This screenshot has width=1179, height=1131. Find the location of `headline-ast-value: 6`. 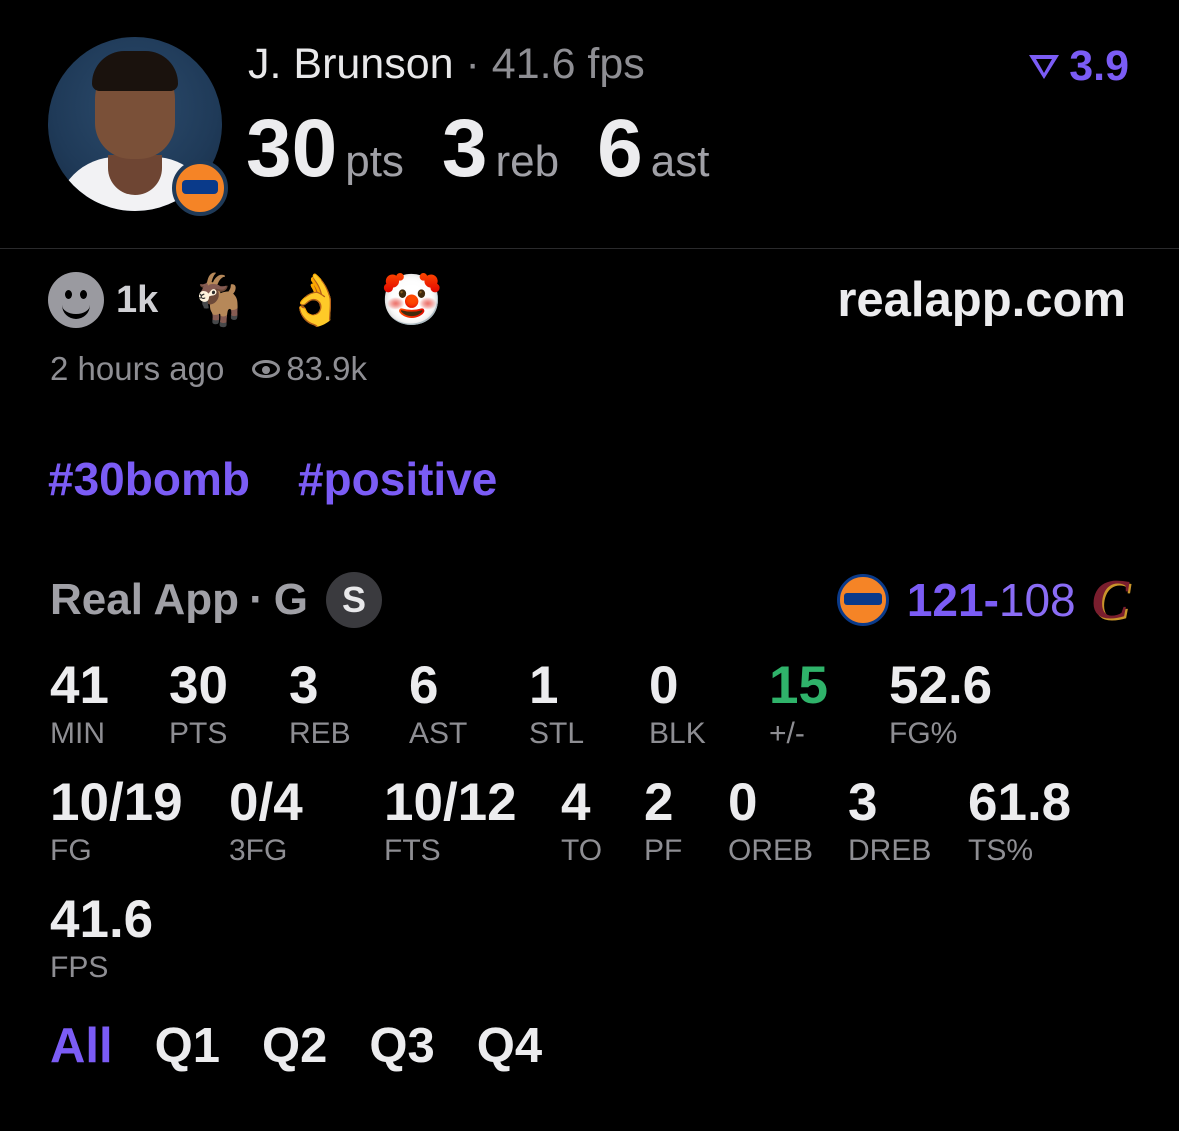

headline-ast-value: 6 is located at coordinates (620, 148).